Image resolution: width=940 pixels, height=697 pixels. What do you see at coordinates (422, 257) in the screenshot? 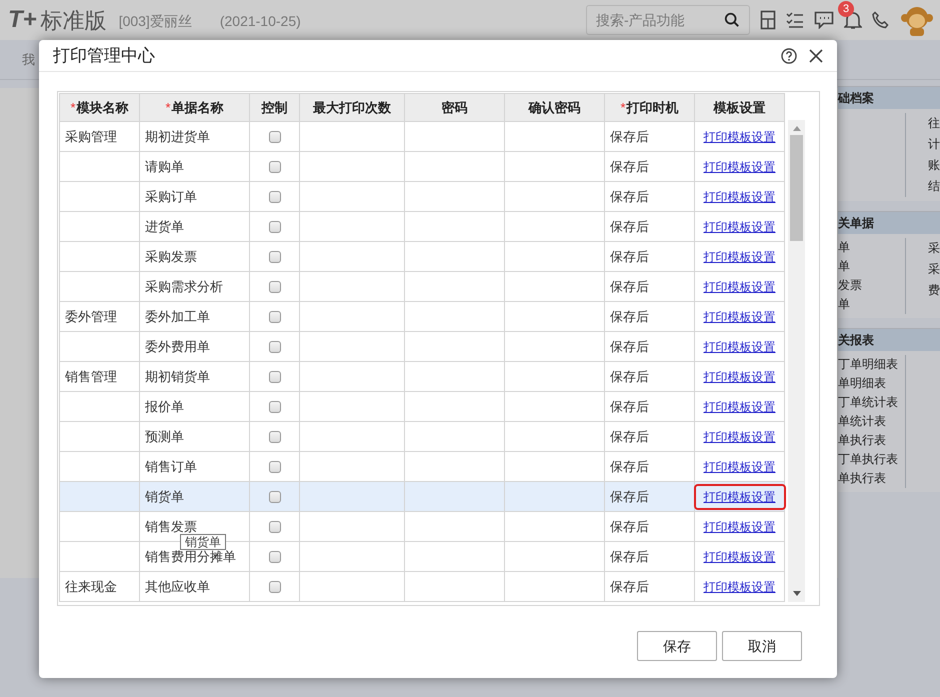
I see `table-row: 采购发票 保存后 打印模板设置` at bounding box center [422, 257].